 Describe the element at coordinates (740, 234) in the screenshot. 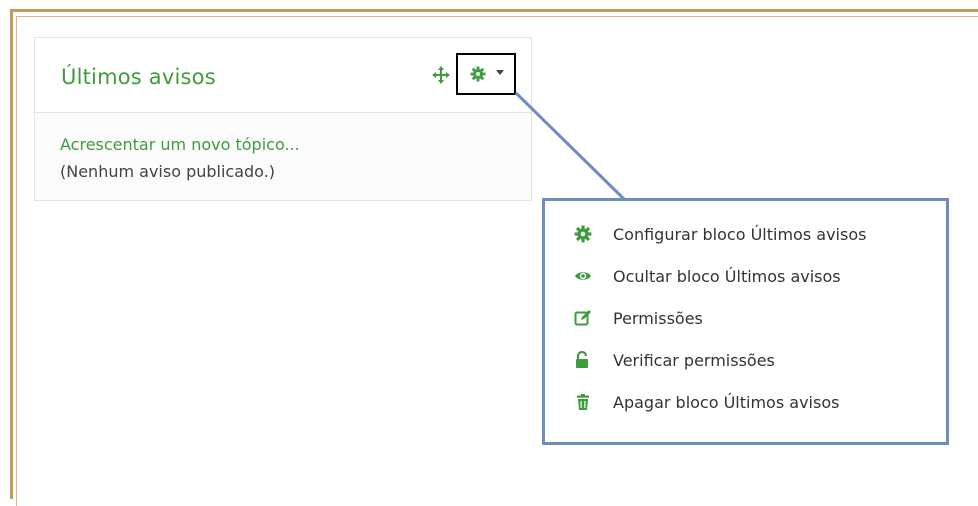

I see `menu-item-label: Configurar bloco Últimos avisos` at that location.